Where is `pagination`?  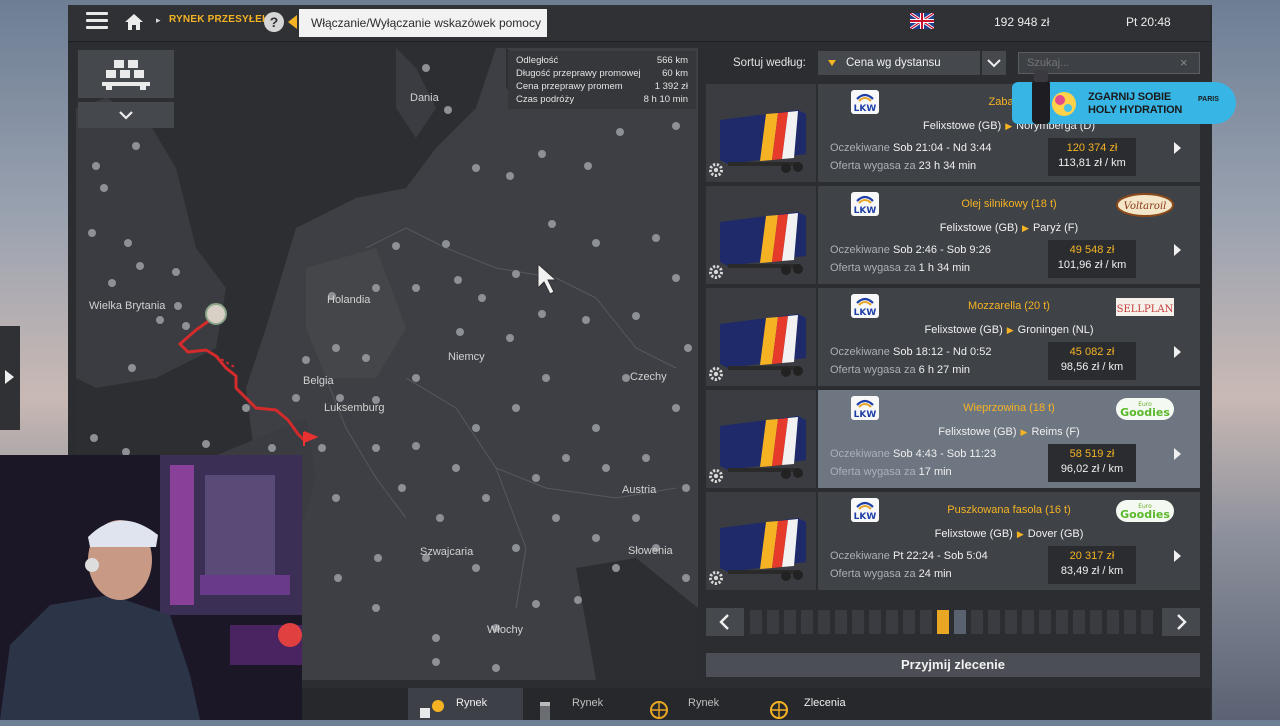 pagination is located at coordinates (953, 622).